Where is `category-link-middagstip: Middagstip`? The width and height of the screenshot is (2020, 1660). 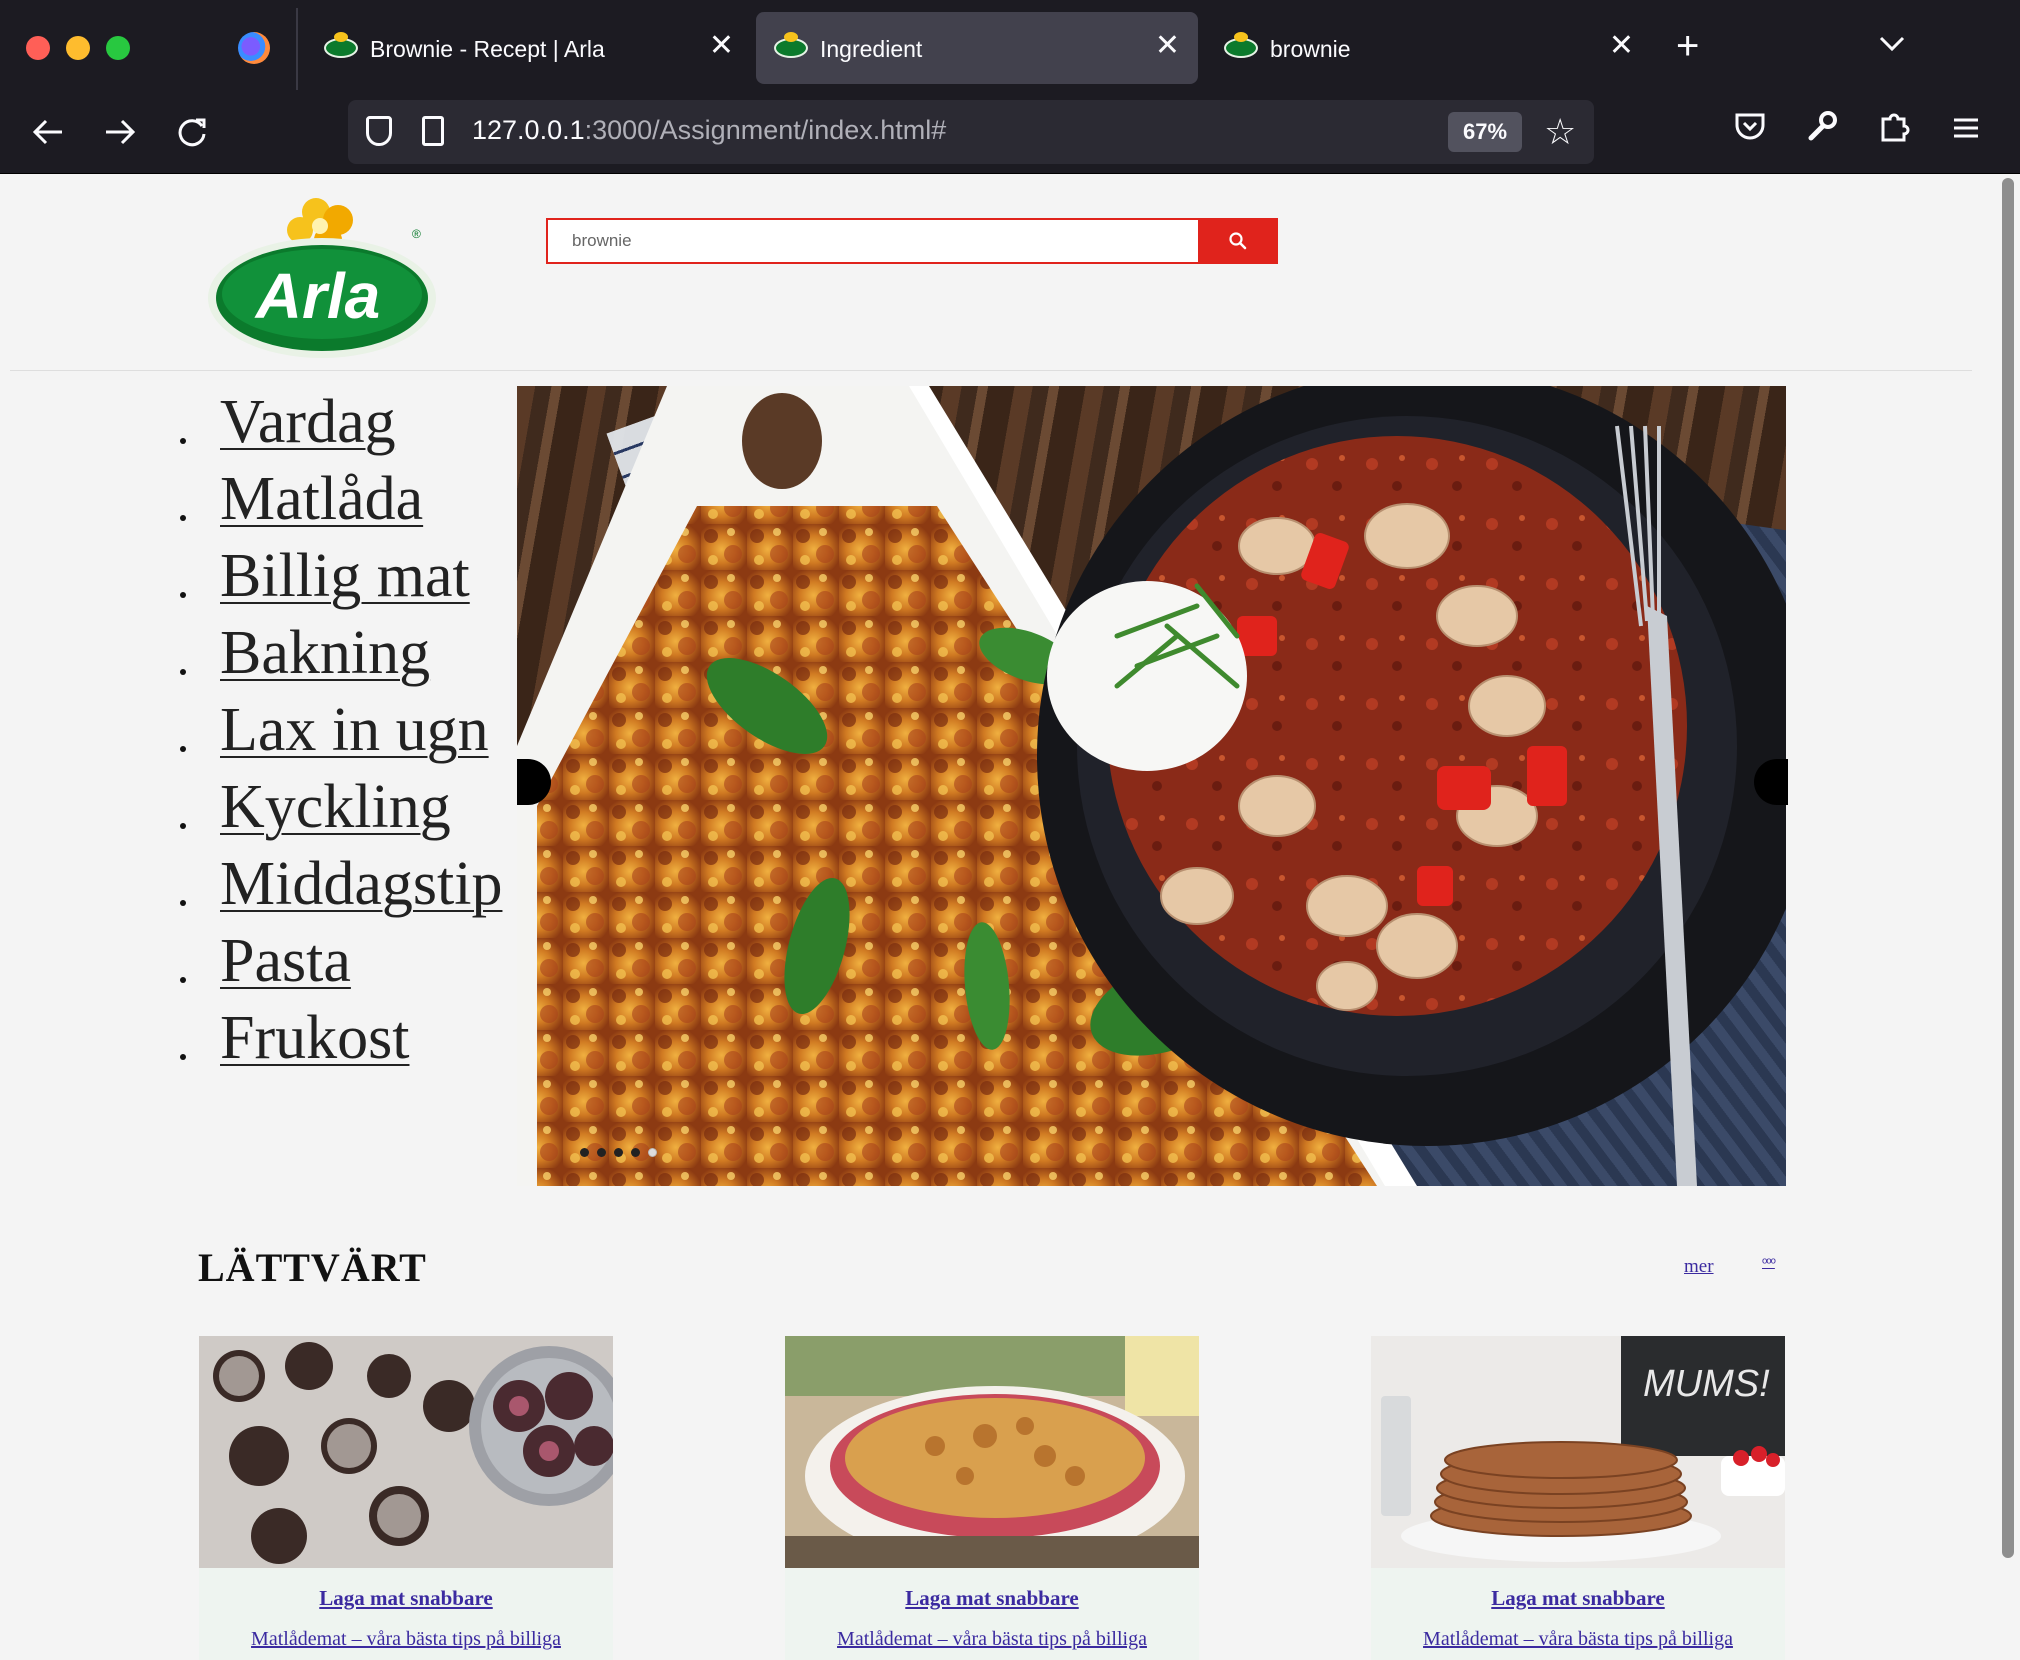
category-link-middagstip: Middagstip is located at coordinates (361, 884).